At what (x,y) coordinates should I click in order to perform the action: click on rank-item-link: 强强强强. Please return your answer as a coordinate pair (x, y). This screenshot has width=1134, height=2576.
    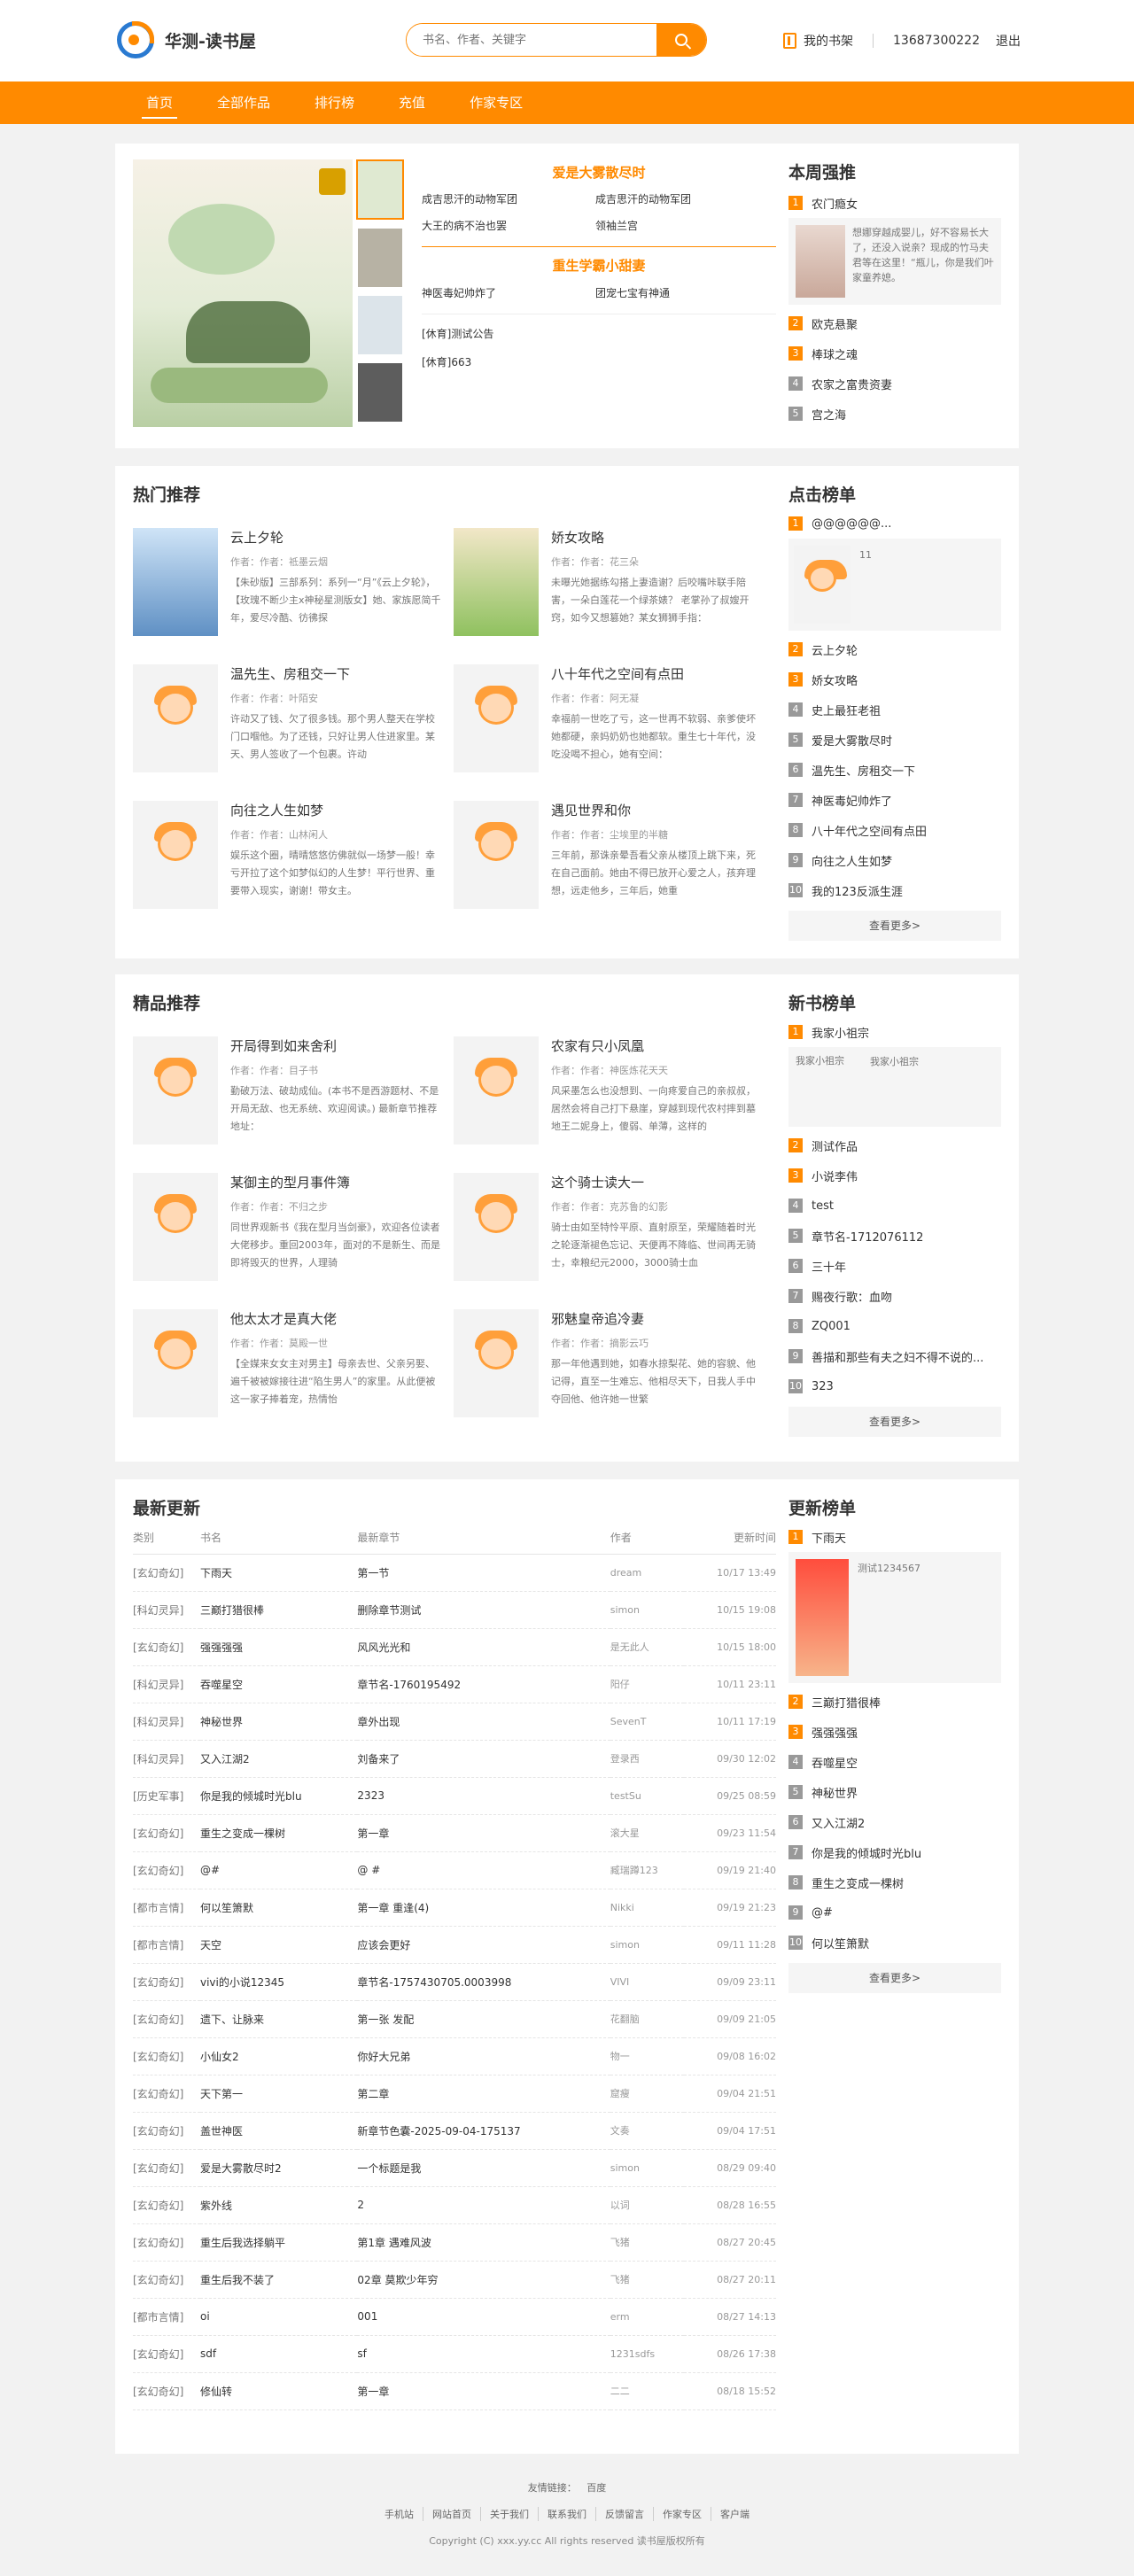
    Looking at the image, I should click on (835, 1732).